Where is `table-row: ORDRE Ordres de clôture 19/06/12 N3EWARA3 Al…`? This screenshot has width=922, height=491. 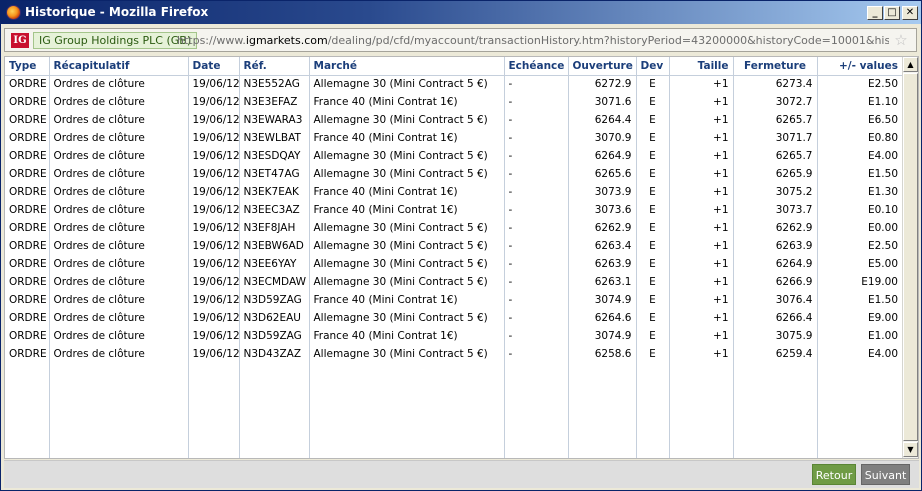
table-row: ORDRE Ordres de clôture 19/06/12 N3EWARA3 Al… is located at coordinates (453, 120).